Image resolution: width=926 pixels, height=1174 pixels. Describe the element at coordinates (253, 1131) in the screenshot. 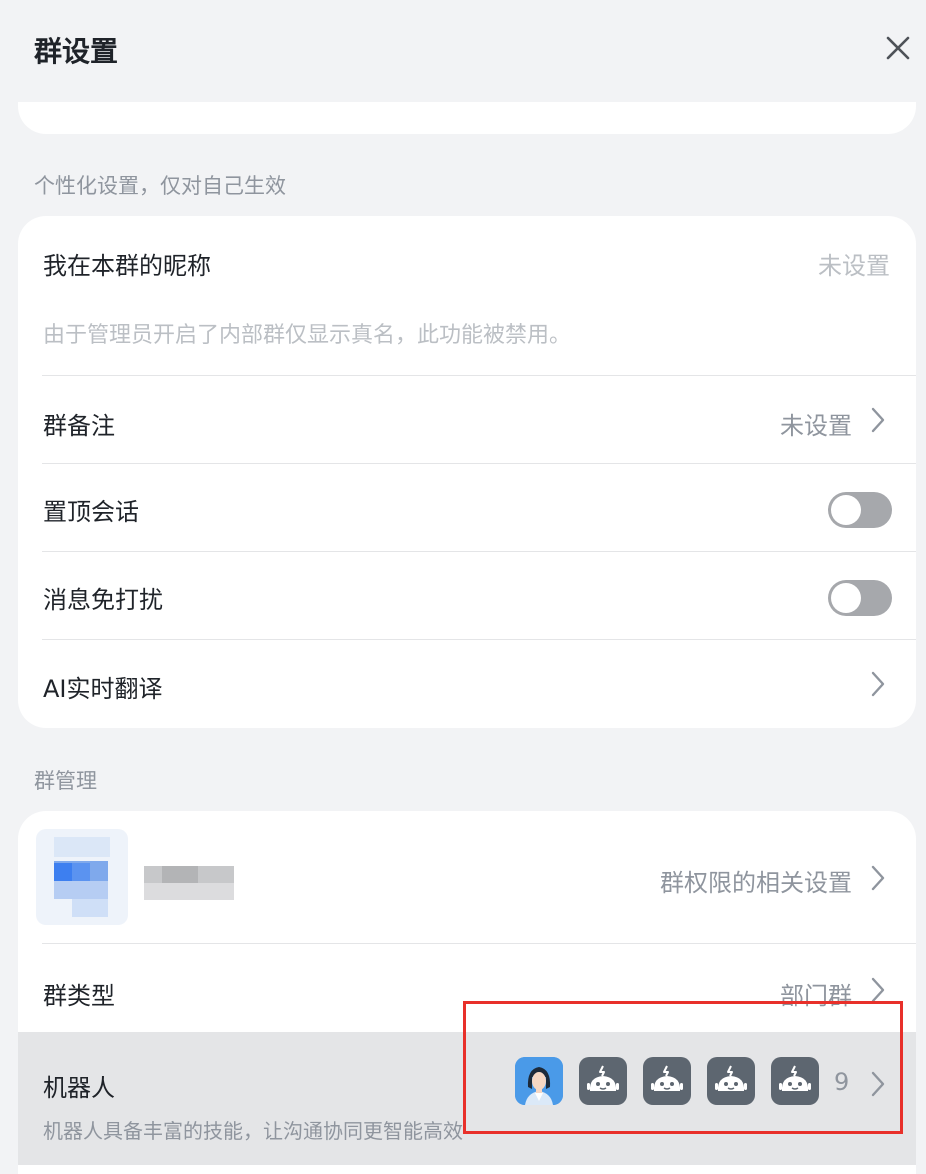

I see `bots-description: 机器人具备丰富的技能，让沟通协同更智能高效` at that location.